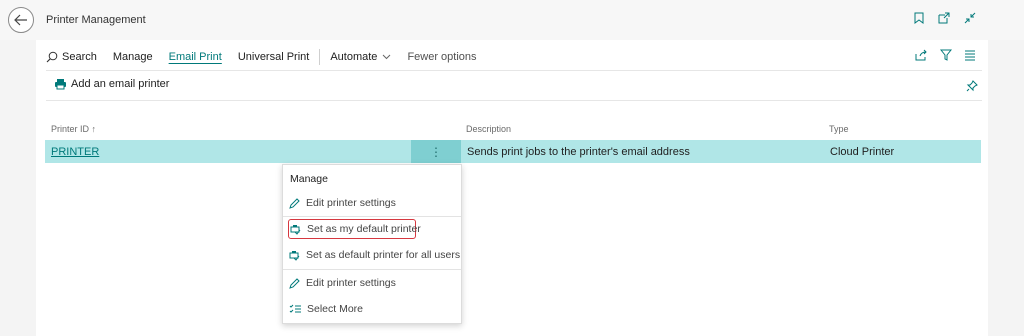 The height and width of the screenshot is (336, 1024). What do you see at coordinates (96, 20) in the screenshot?
I see `page-title: Printer Management` at bounding box center [96, 20].